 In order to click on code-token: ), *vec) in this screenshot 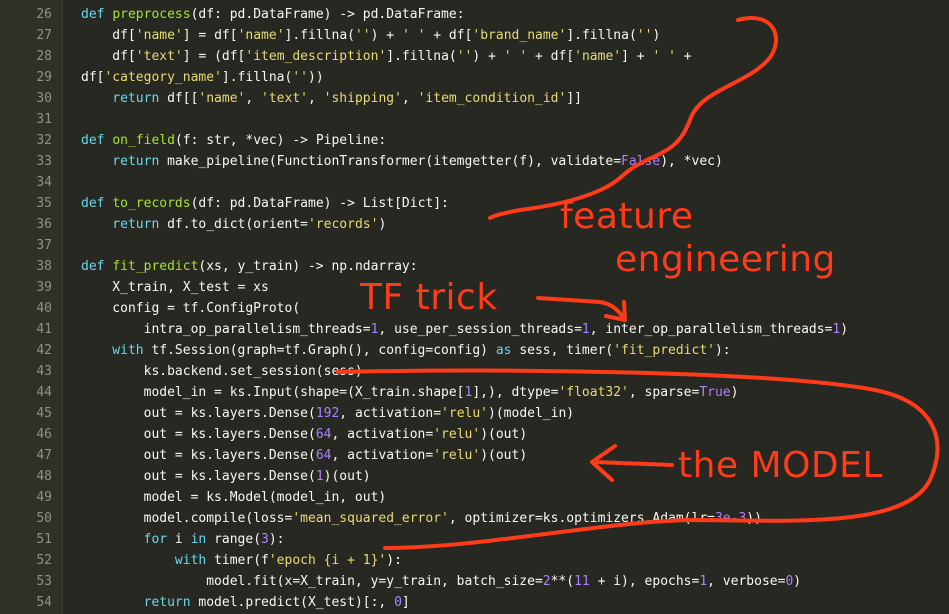, I will do `click(691, 161)`.